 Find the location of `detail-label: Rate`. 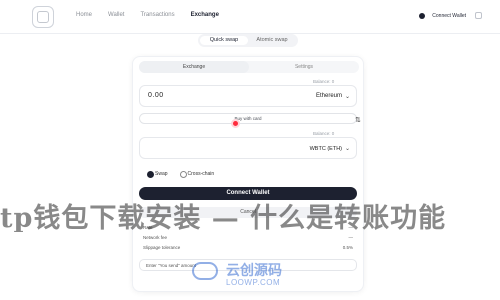

detail-label: Rate is located at coordinates (148, 227).